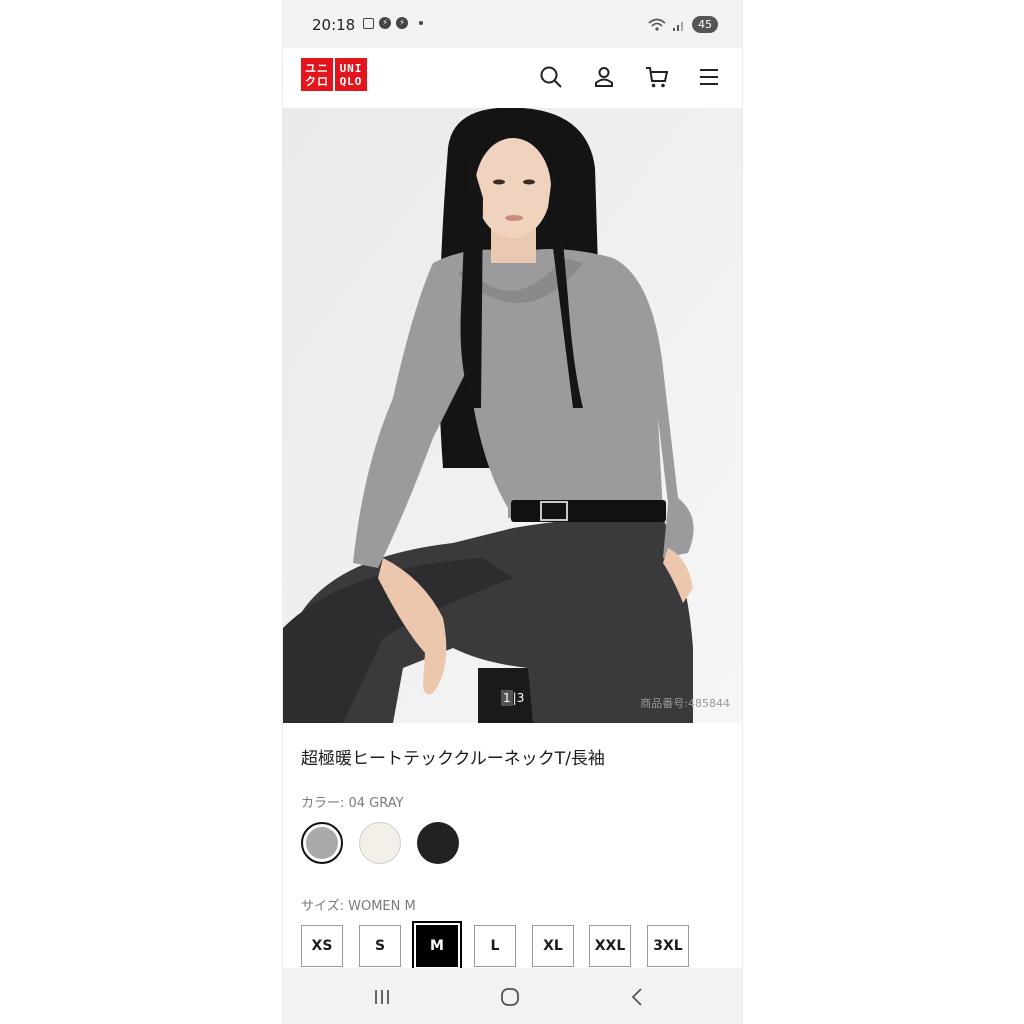  I want to click on uniqlo-logo: ユニ クロ UNI QLO, so click(334, 74).